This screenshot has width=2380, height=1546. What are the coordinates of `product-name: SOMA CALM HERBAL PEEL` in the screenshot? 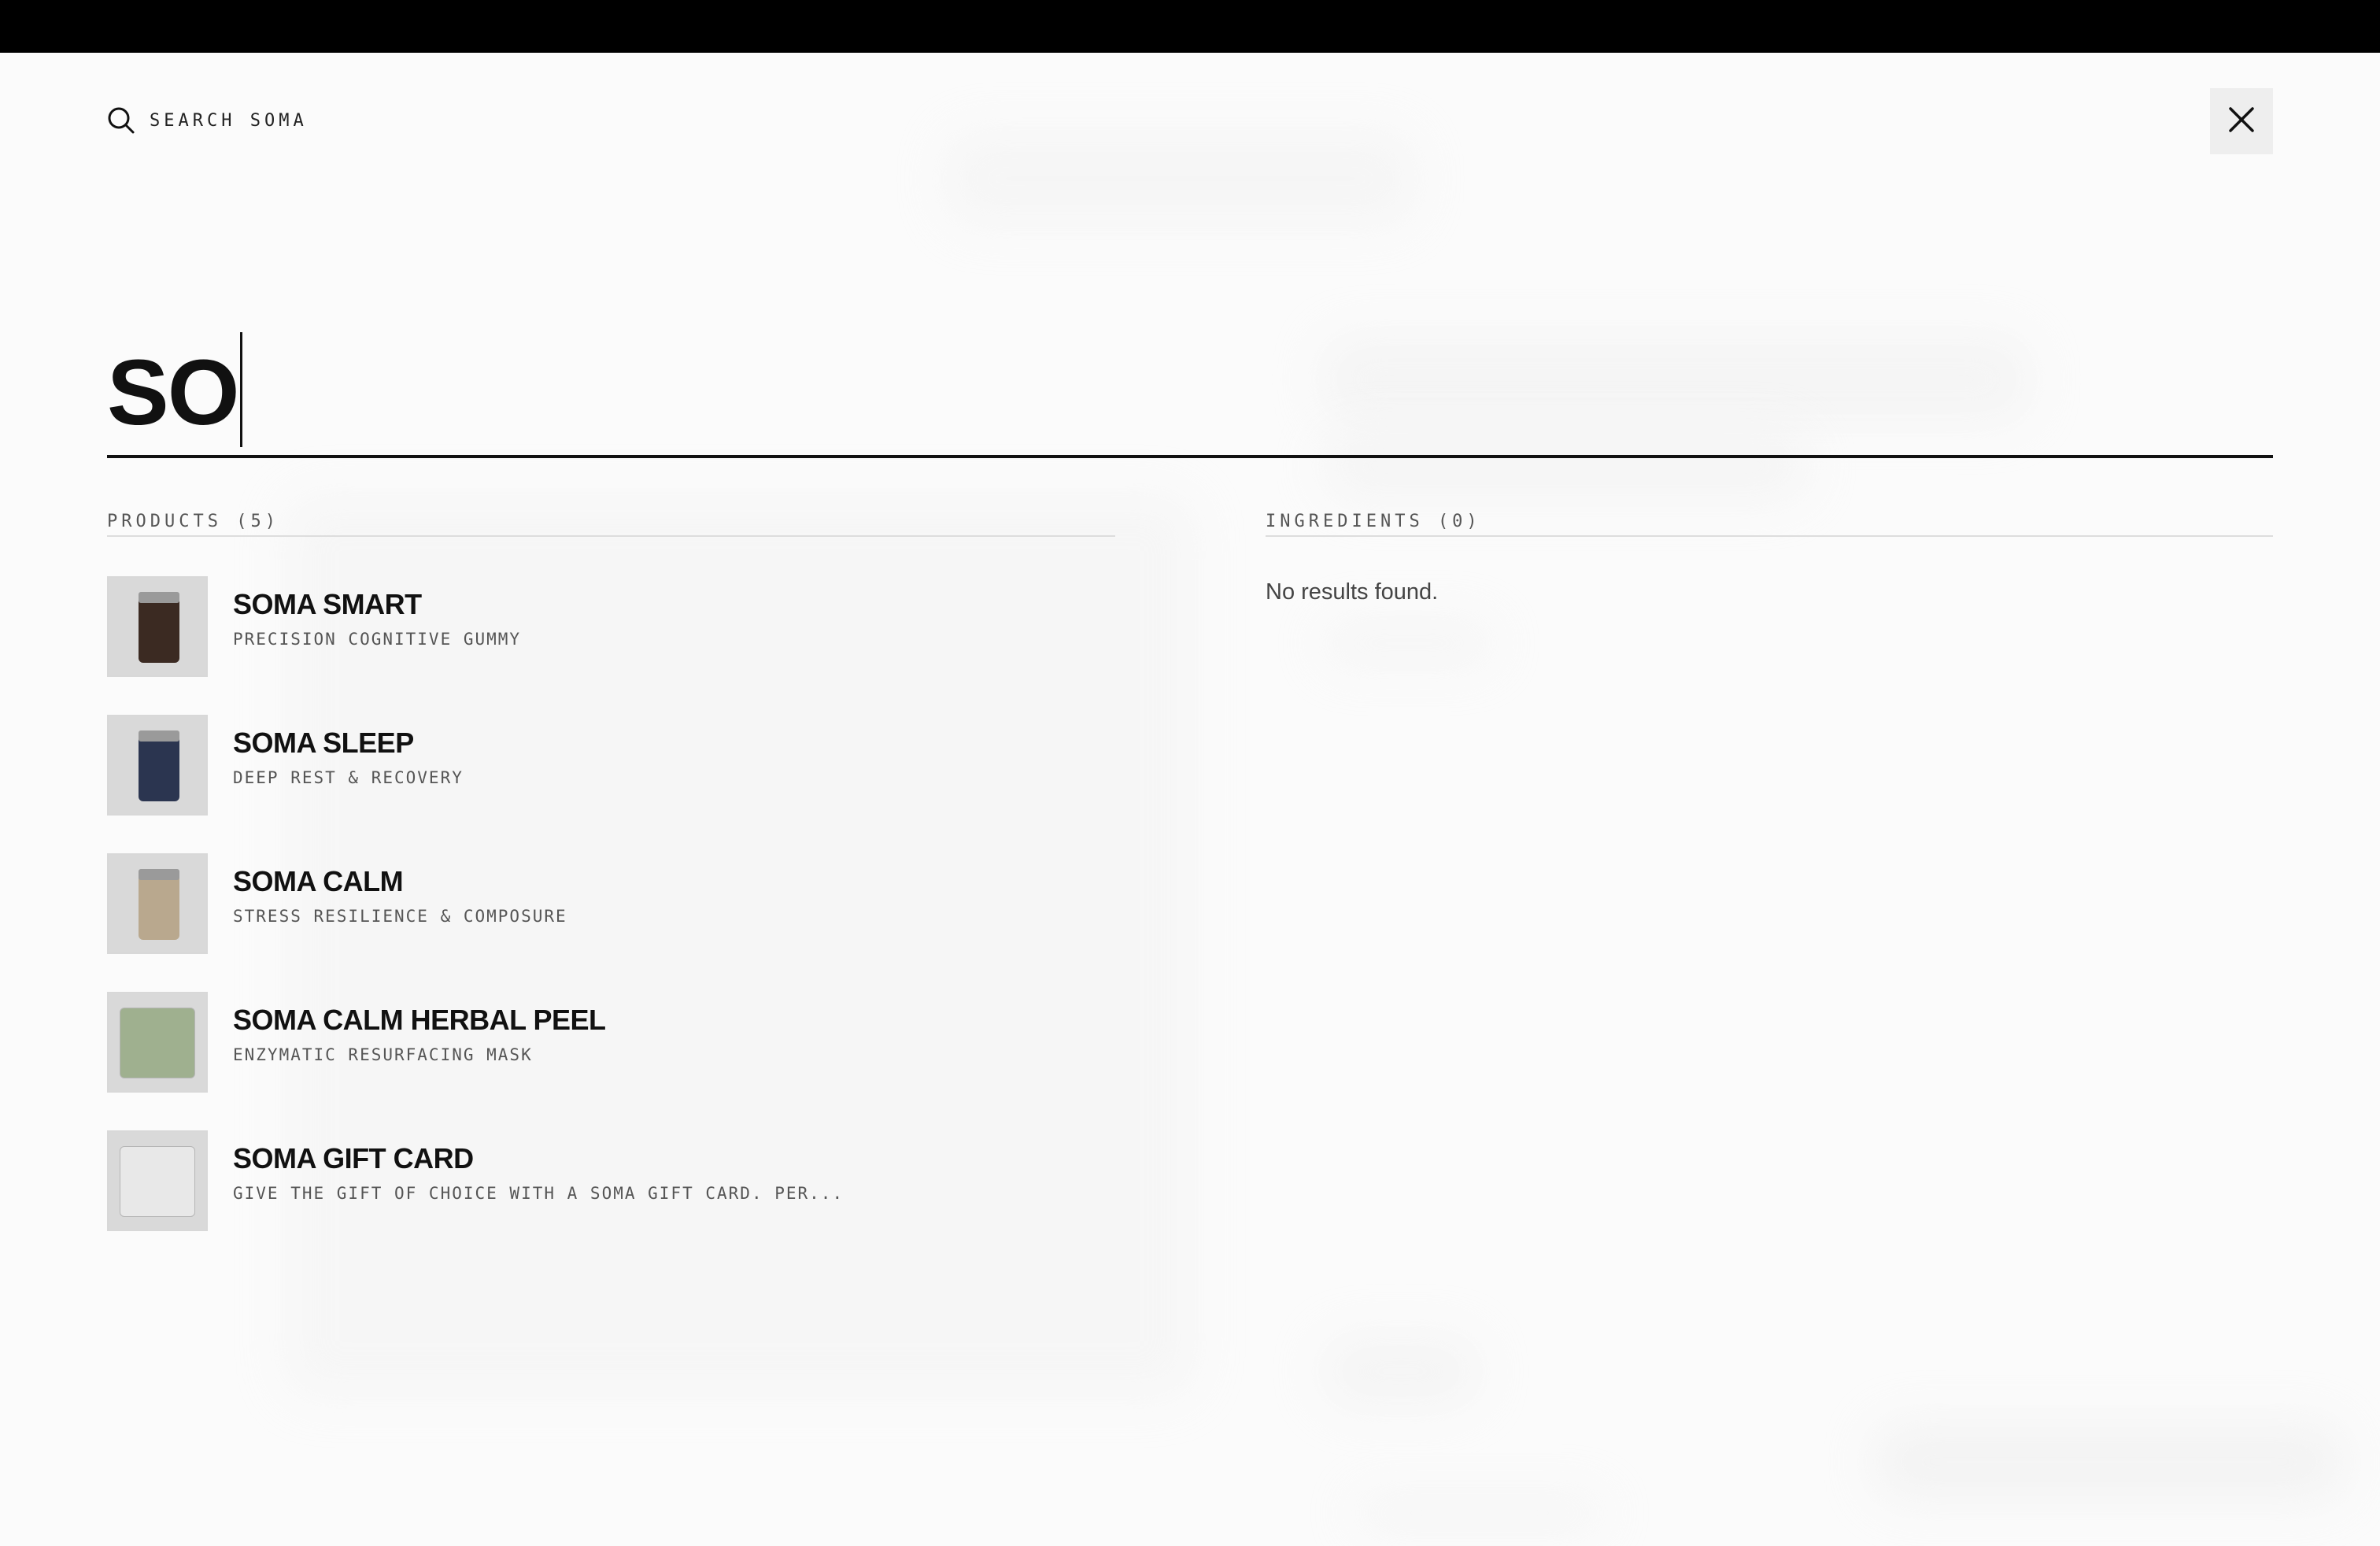 It's located at (419, 1020).